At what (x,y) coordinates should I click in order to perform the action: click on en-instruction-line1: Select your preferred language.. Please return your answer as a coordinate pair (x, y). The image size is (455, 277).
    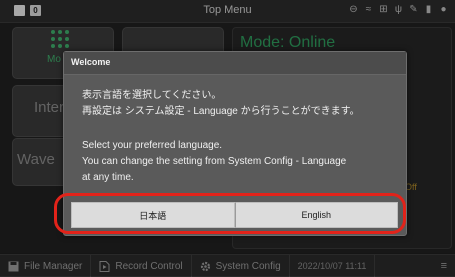
    Looking at the image, I should click on (152, 145).